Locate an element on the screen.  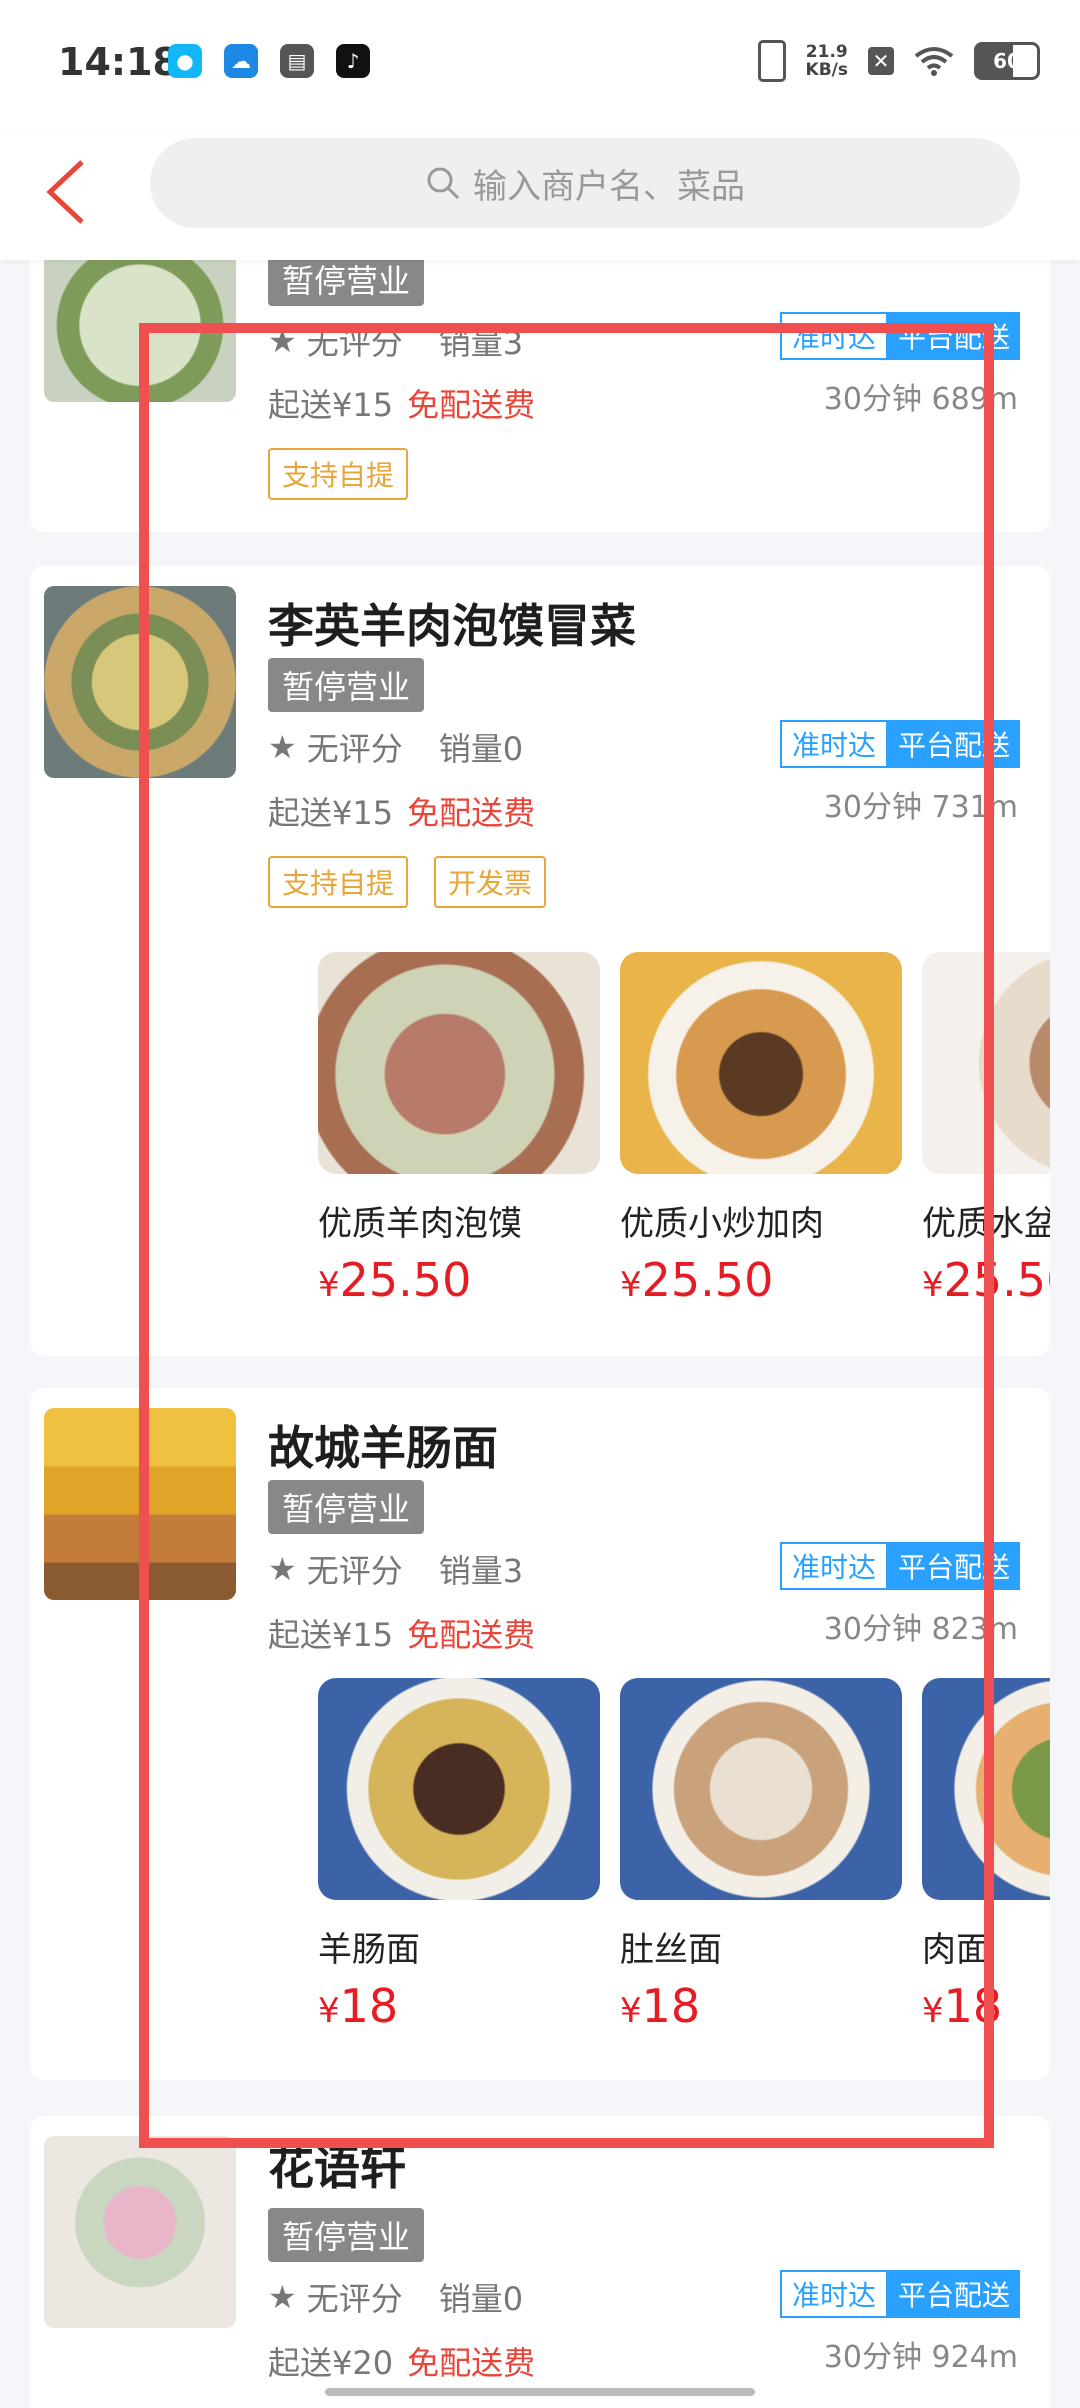
dish-item: 肚丝面 ¥18 is located at coordinates (761, 1855).